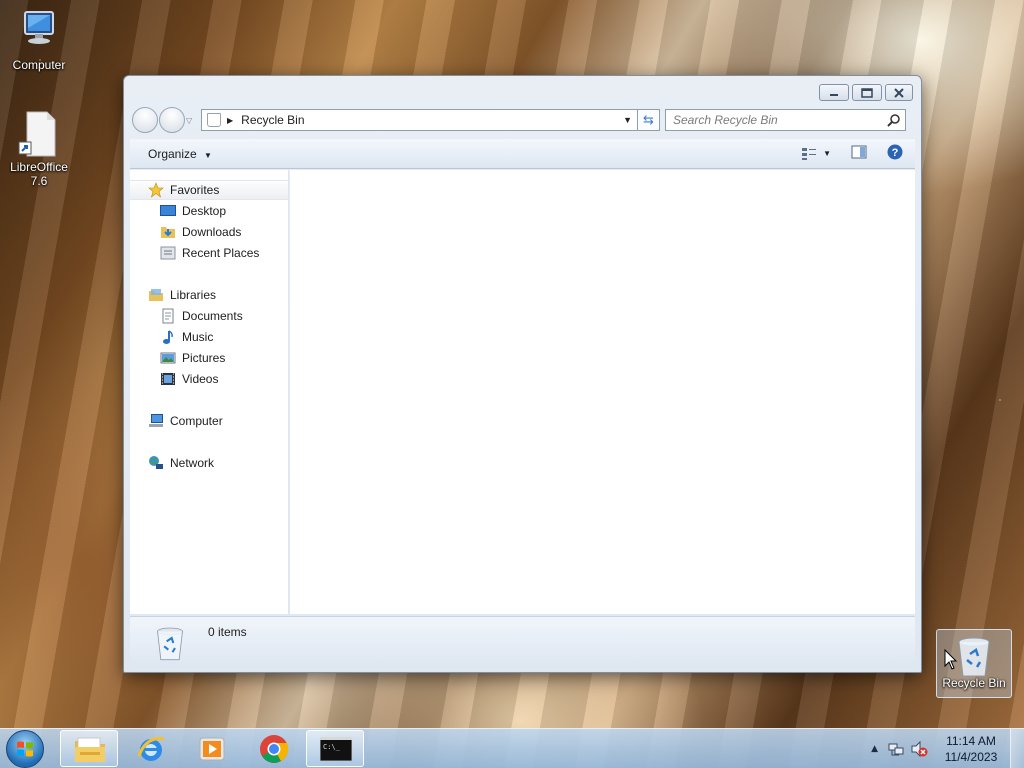 The height and width of the screenshot is (768, 1024). Describe the element at coordinates (809, 153) in the screenshot. I see `view-options-icon` at that location.